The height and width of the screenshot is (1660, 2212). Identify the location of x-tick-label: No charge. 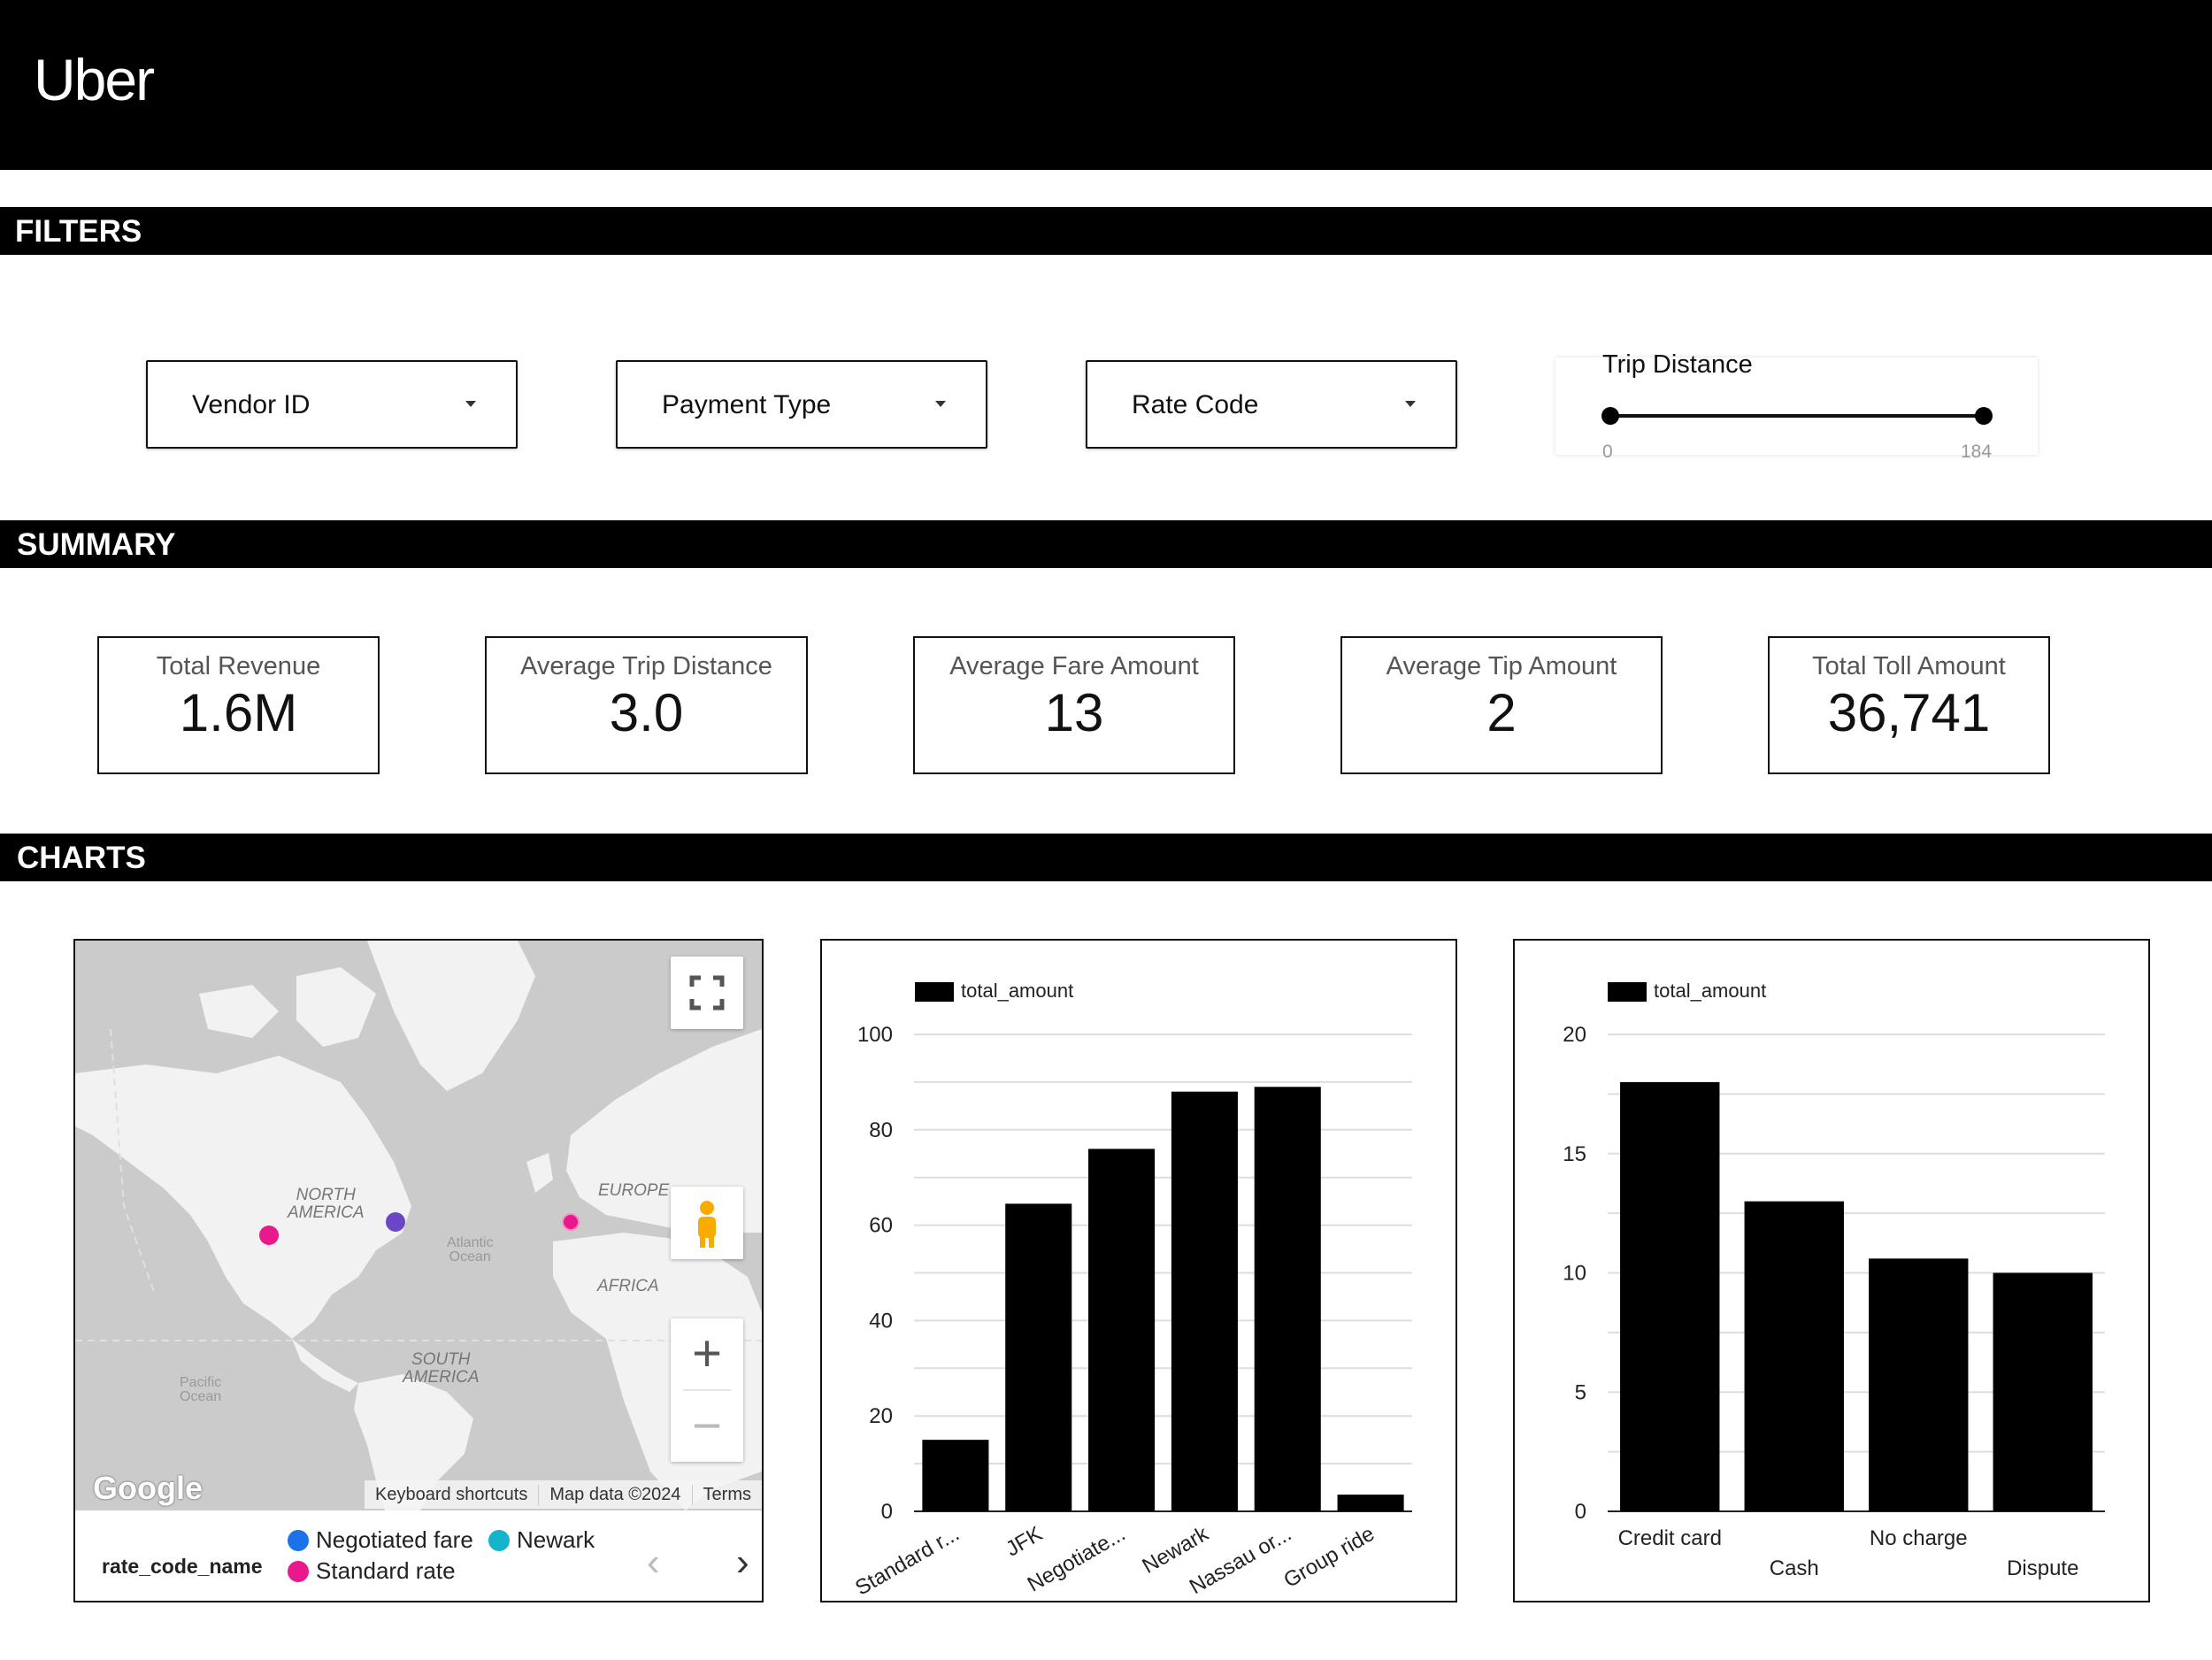
(1919, 1538).